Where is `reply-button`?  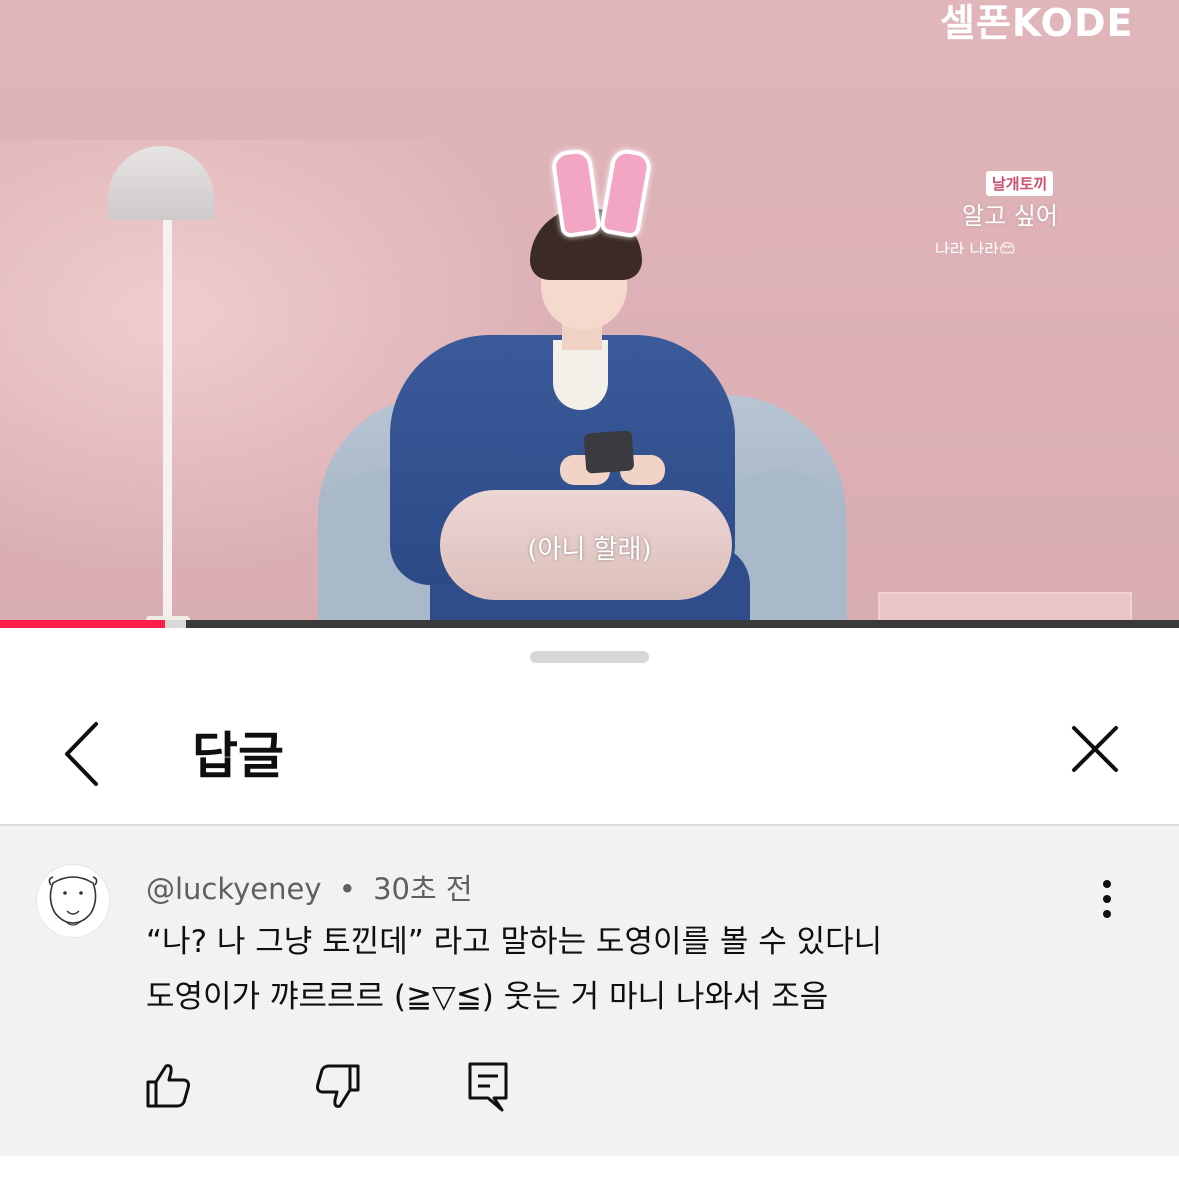
reply-button is located at coordinates (488, 1086).